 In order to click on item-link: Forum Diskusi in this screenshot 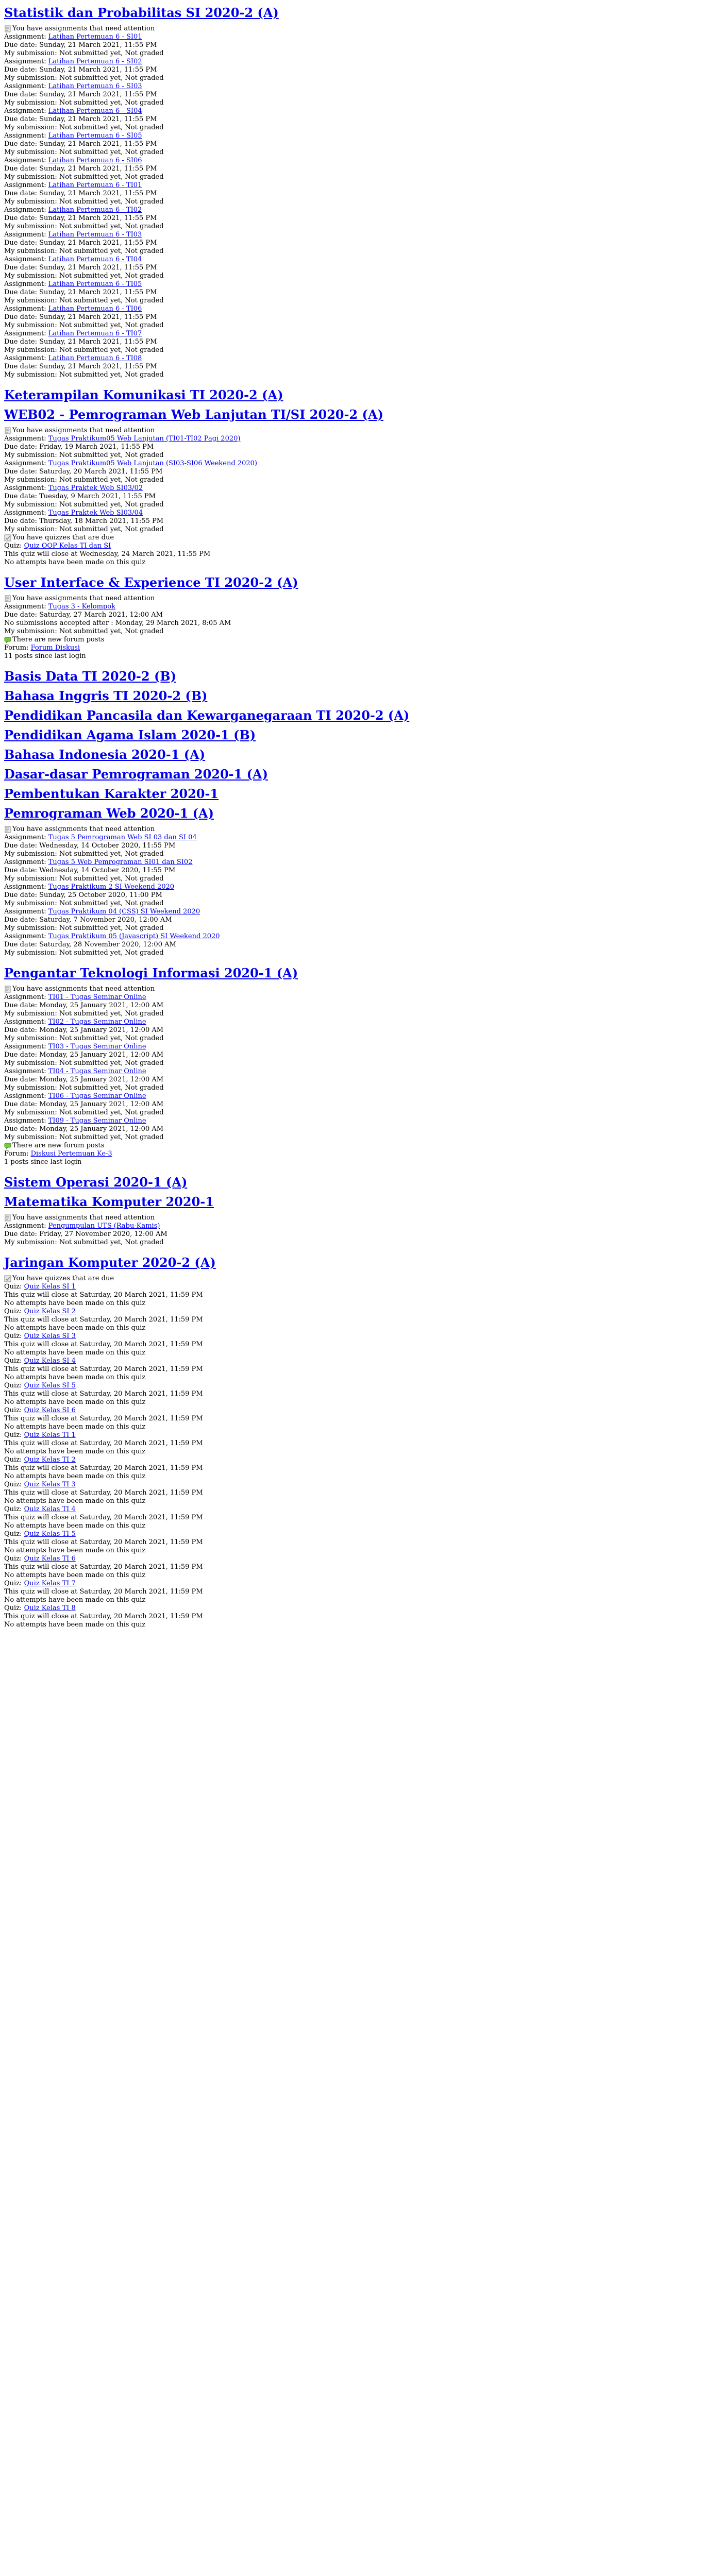, I will do `click(55, 648)`.